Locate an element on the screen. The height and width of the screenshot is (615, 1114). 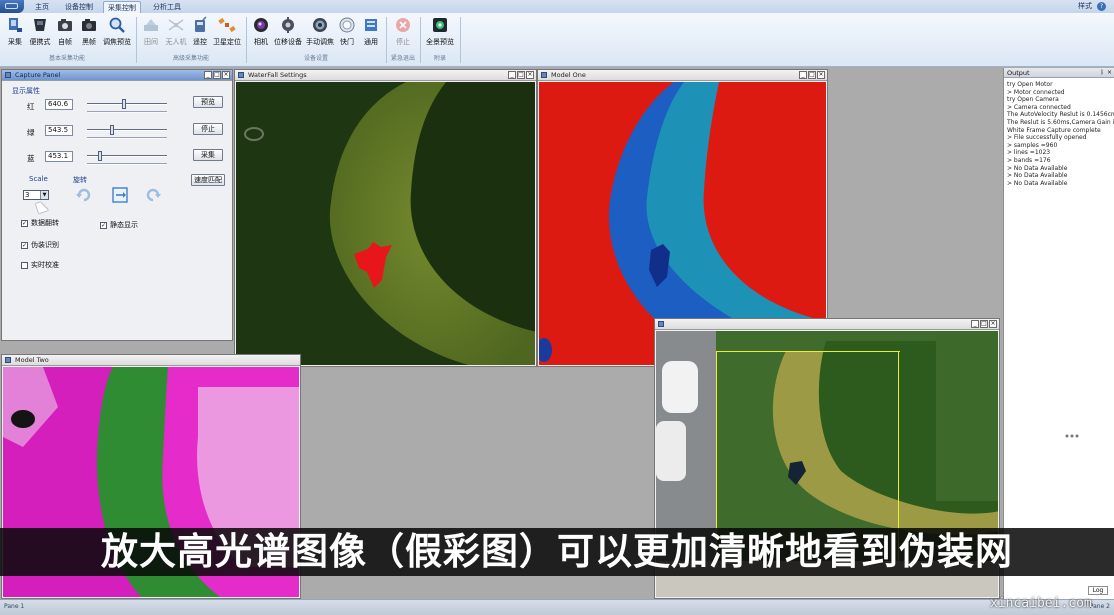
comment-icon is located at coordinates (1072, 437).